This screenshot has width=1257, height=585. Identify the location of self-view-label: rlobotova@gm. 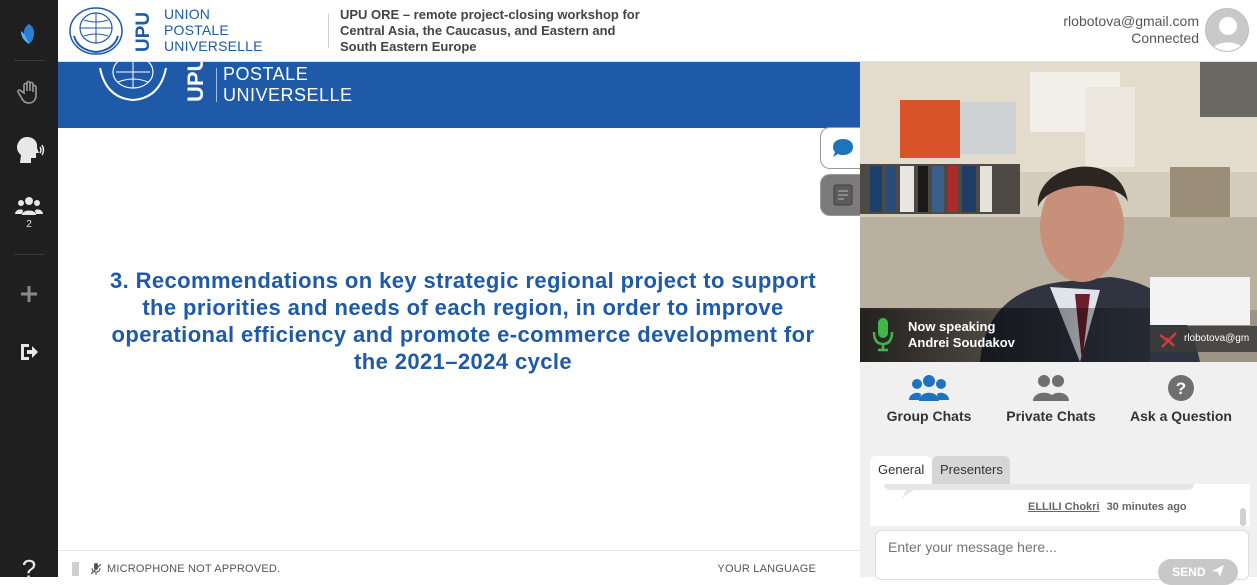
(1203, 339).